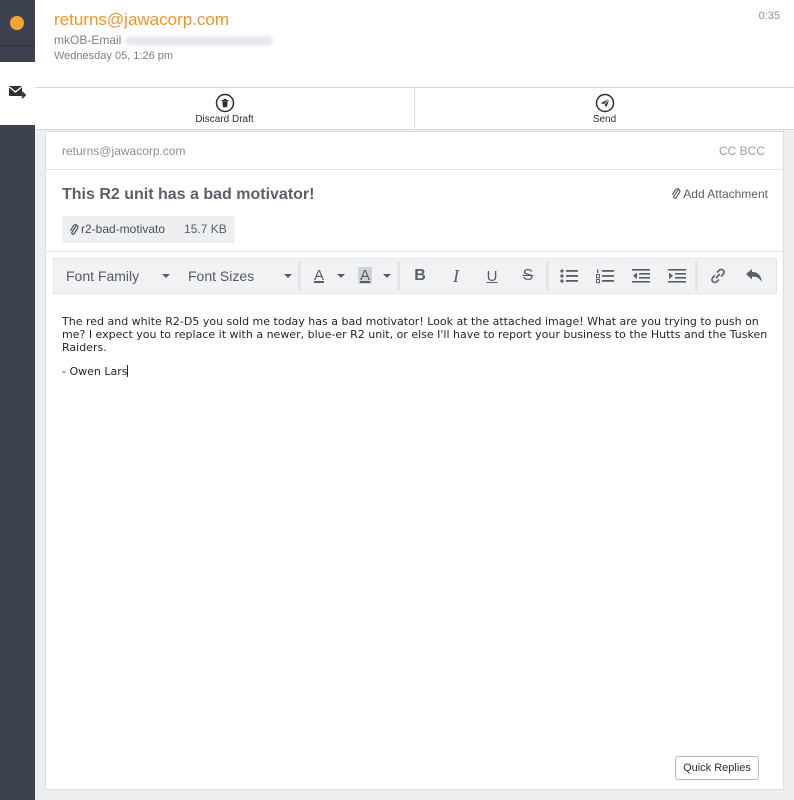  I want to click on message-date: Wednesday 05, 1:26 pm, so click(114, 56).